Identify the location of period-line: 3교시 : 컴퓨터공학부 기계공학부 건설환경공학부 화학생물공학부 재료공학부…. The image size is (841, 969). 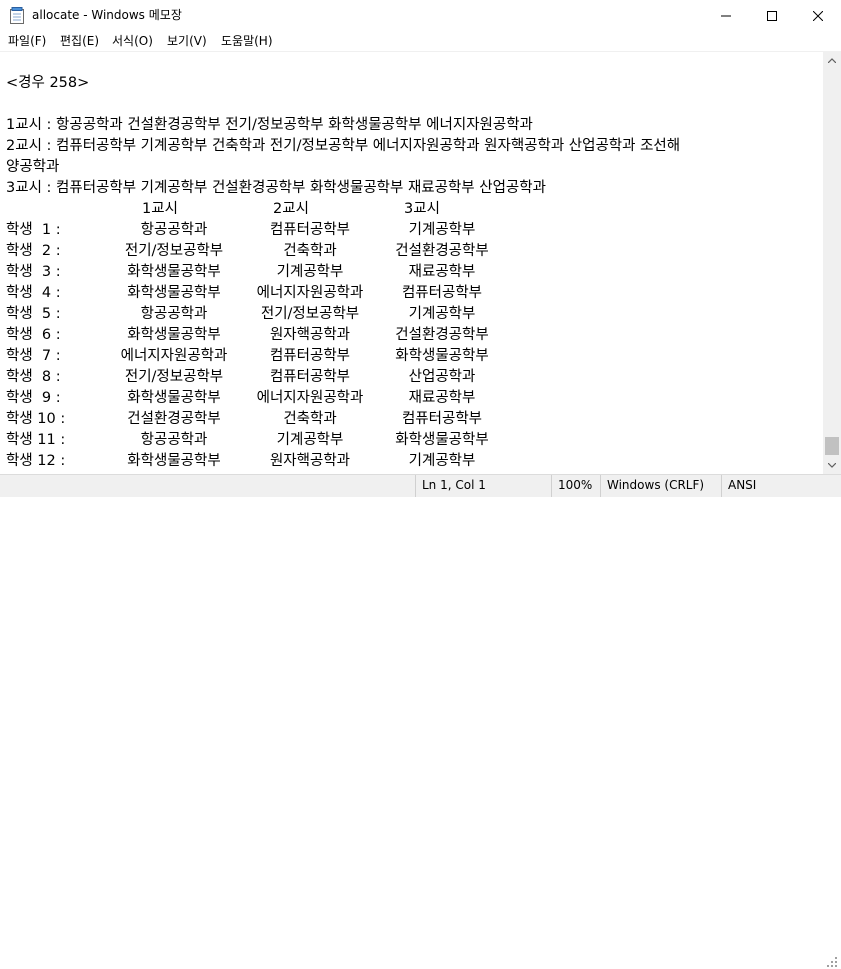
(276, 188).